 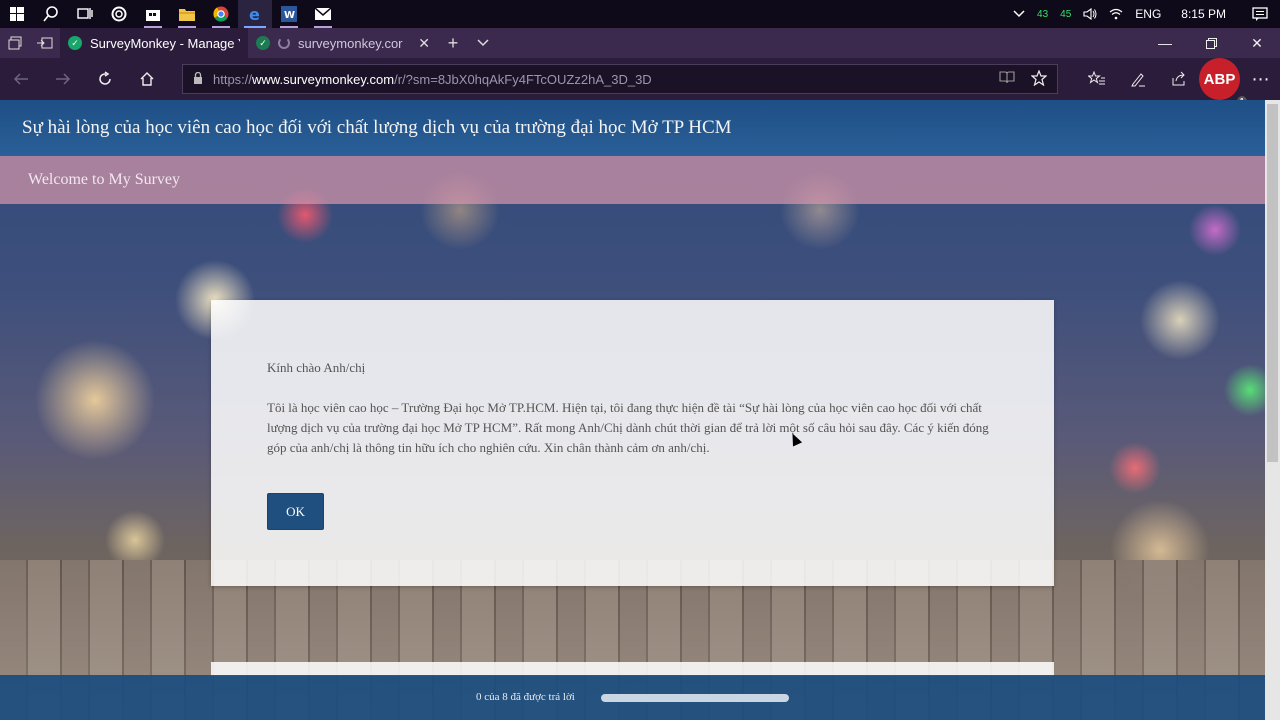 What do you see at coordinates (523, 79) in the screenshot?
I see `url-path: /r/?sm=8JbX0hqAkFy4FTcOUZz2hA_3D_3D` at bounding box center [523, 79].